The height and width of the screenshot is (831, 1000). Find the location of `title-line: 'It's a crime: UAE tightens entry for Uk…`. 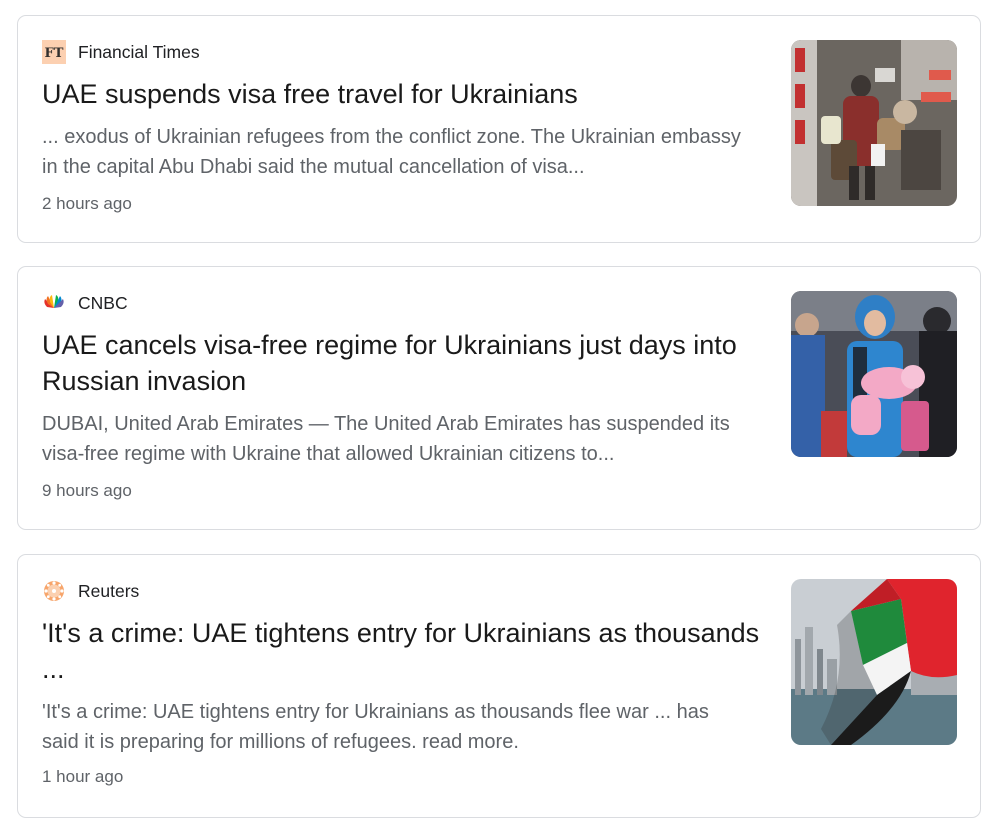

title-line: 'It's a crime: UAE tightens entry for Uk… is located at coordinates (401, 633).